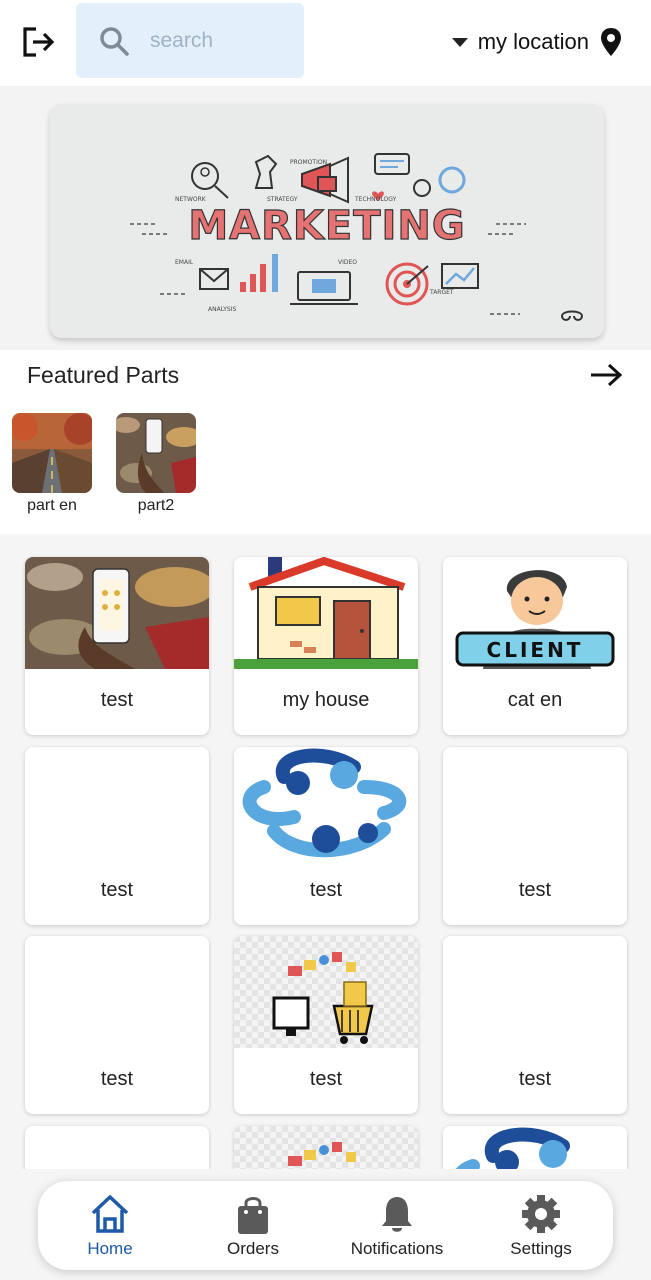 The height and width of the screenshot is (1280, 651). I want to click on featured-parts-see-all-button, so click(606, 375).